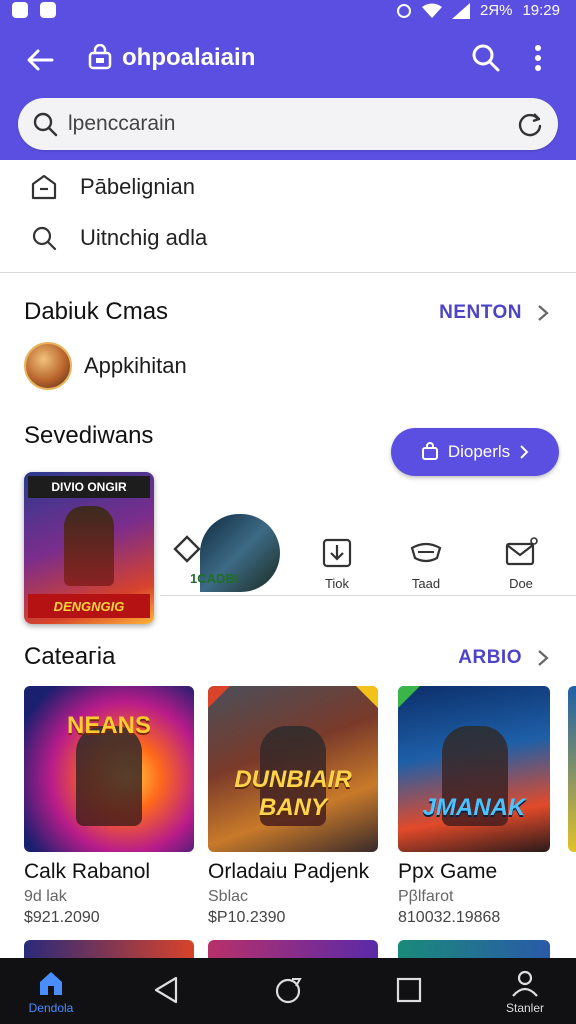 The image size is (576, 1024). What do you see at coordinates (144, 237) in the screenshot?
I see `suggestion-label: Uitnchig adla` at bounding box center [144, 237].